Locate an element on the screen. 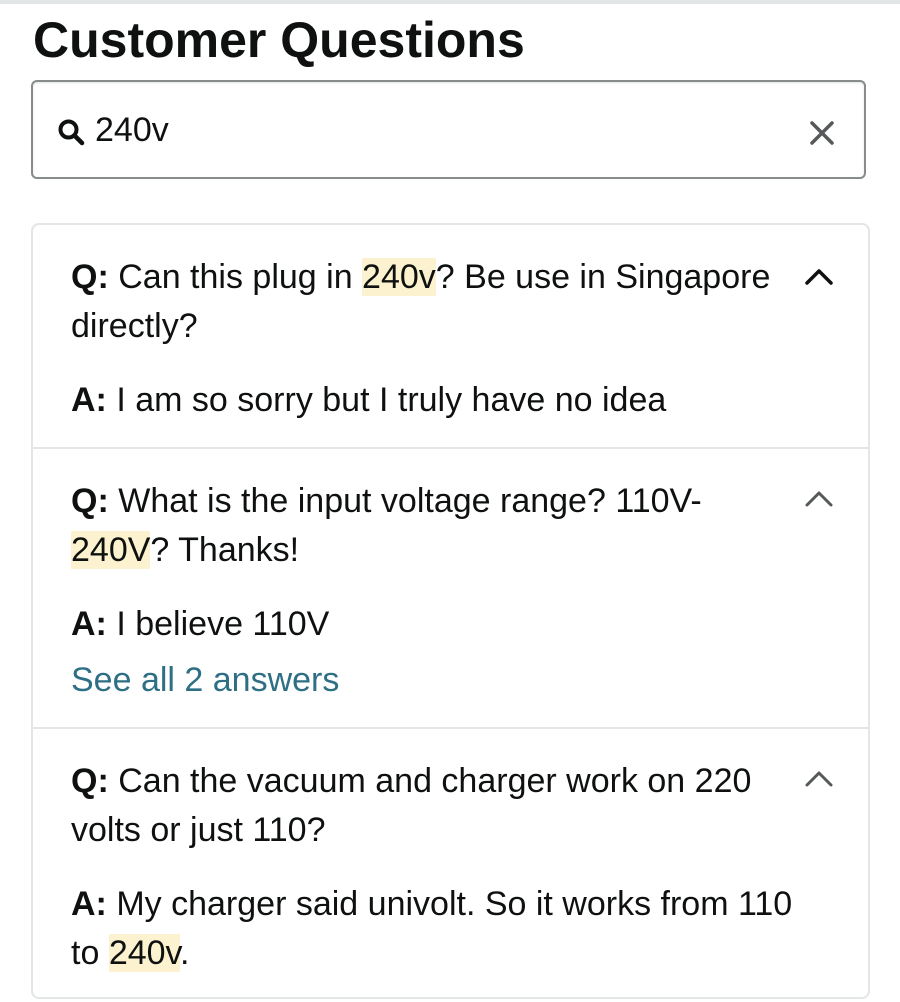 This screenshot has width=900, height=1002. see-all-answers-link: See all 2 answers is located at coordinates (205, 680).